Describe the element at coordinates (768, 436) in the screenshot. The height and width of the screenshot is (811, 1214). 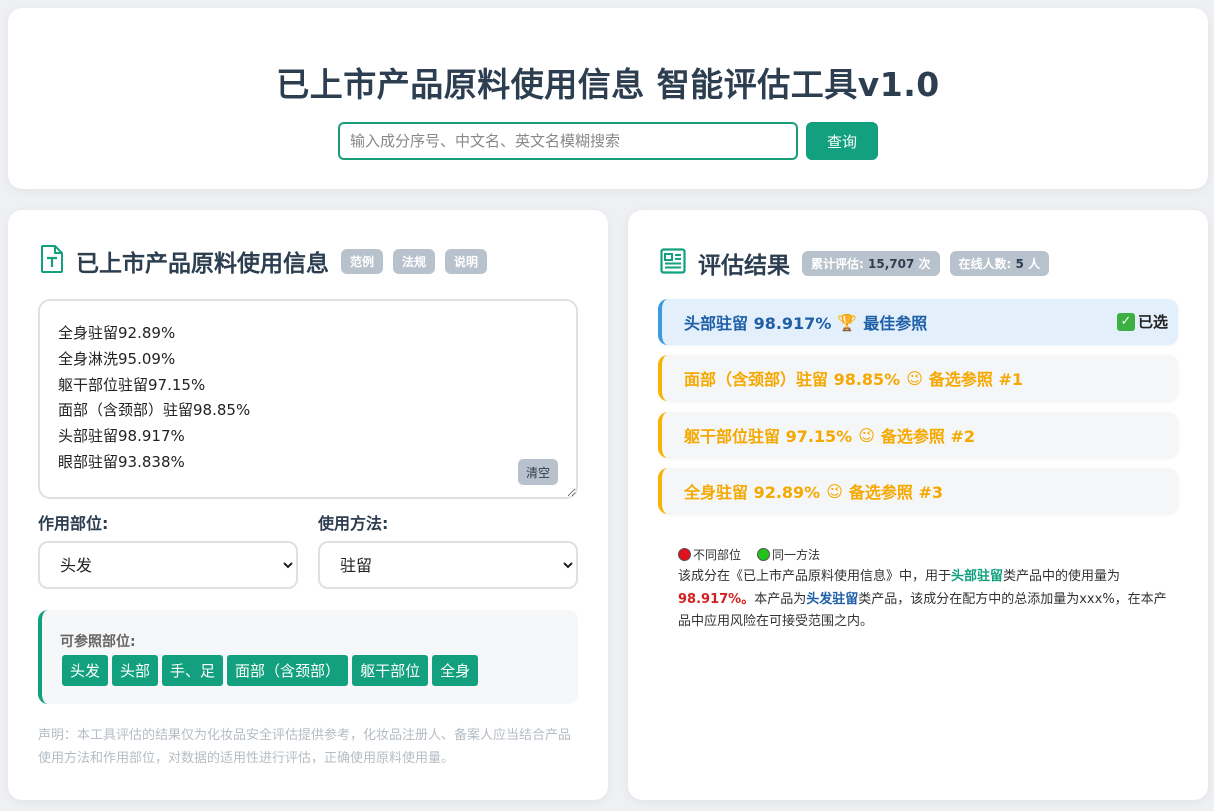
I see `result-text: 躯干部位驻留 97.15%` at that location.